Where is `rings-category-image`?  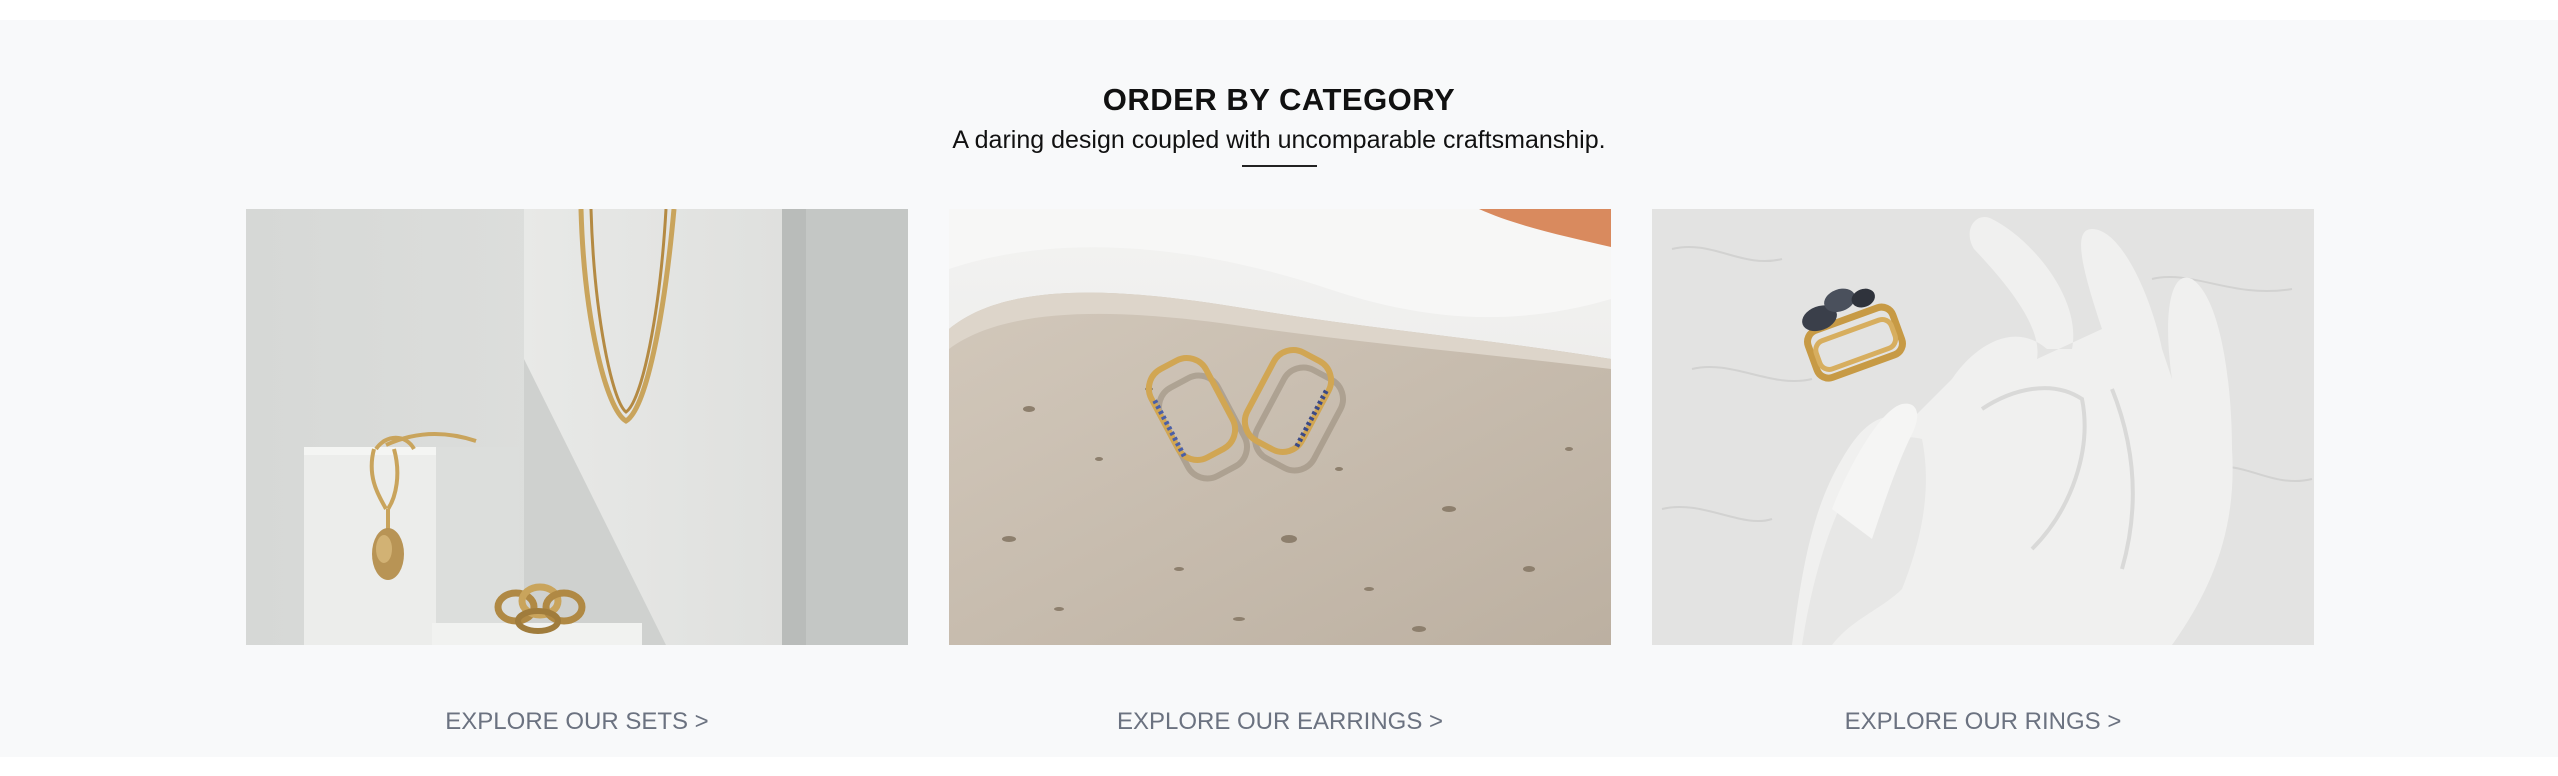
rings-category-image is located at coordinates (1983, 427).